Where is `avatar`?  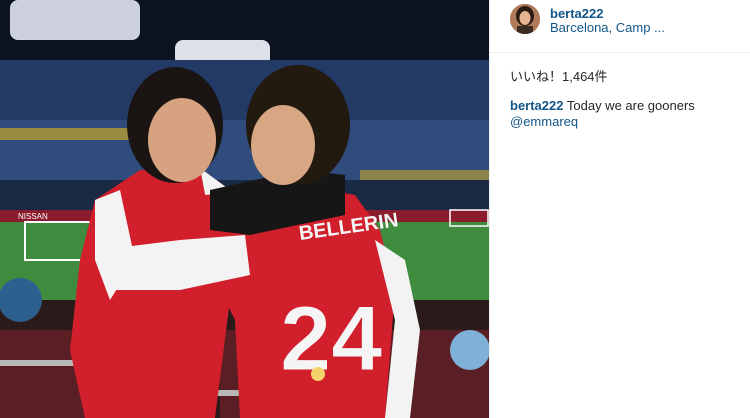 avatar is located at coordinates (525, 19).